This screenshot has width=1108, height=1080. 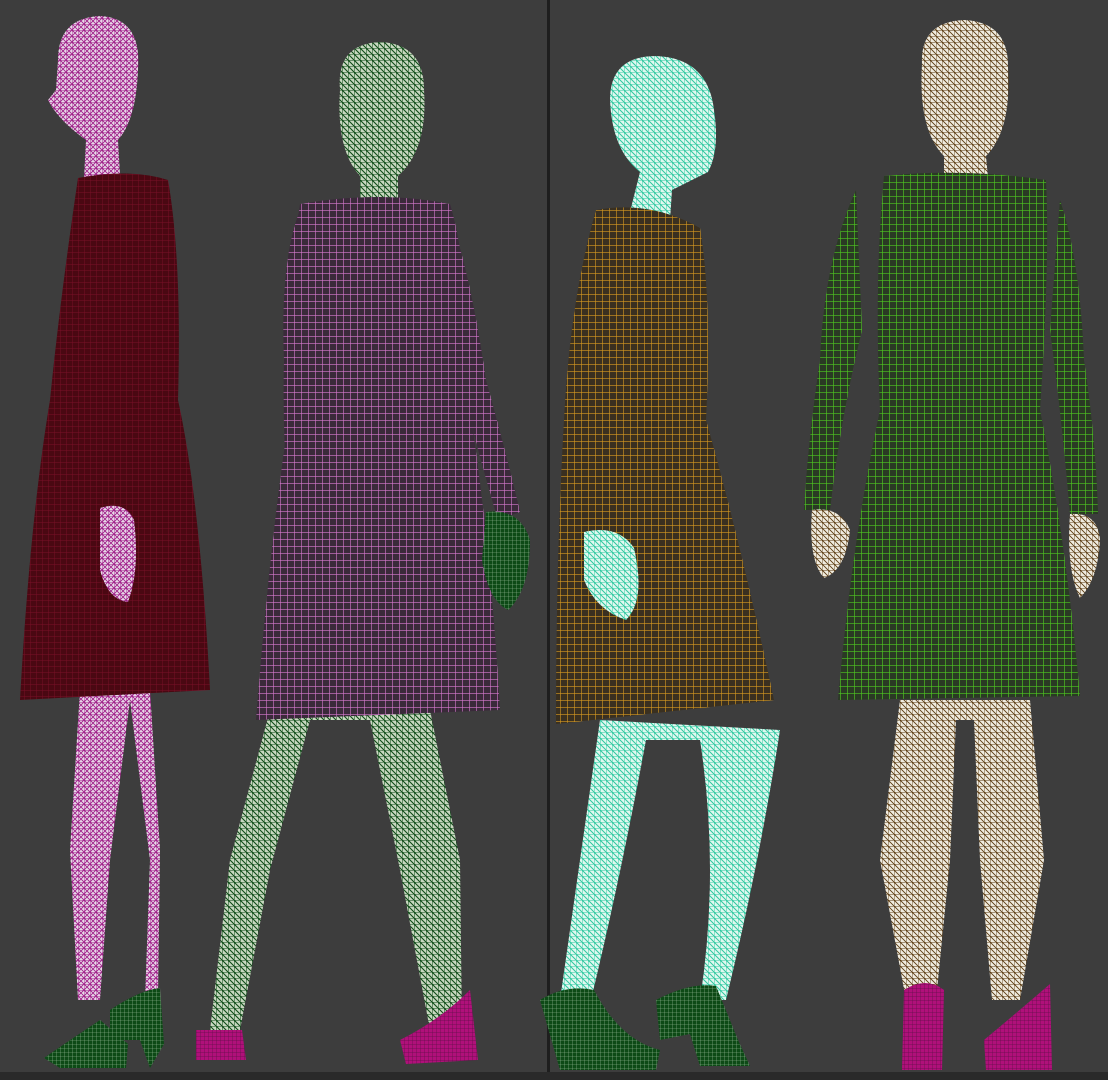 What do you see at coordinates (663, 138) in the screenshot?
I see `model-3-head` at bounding box center [663, 138].